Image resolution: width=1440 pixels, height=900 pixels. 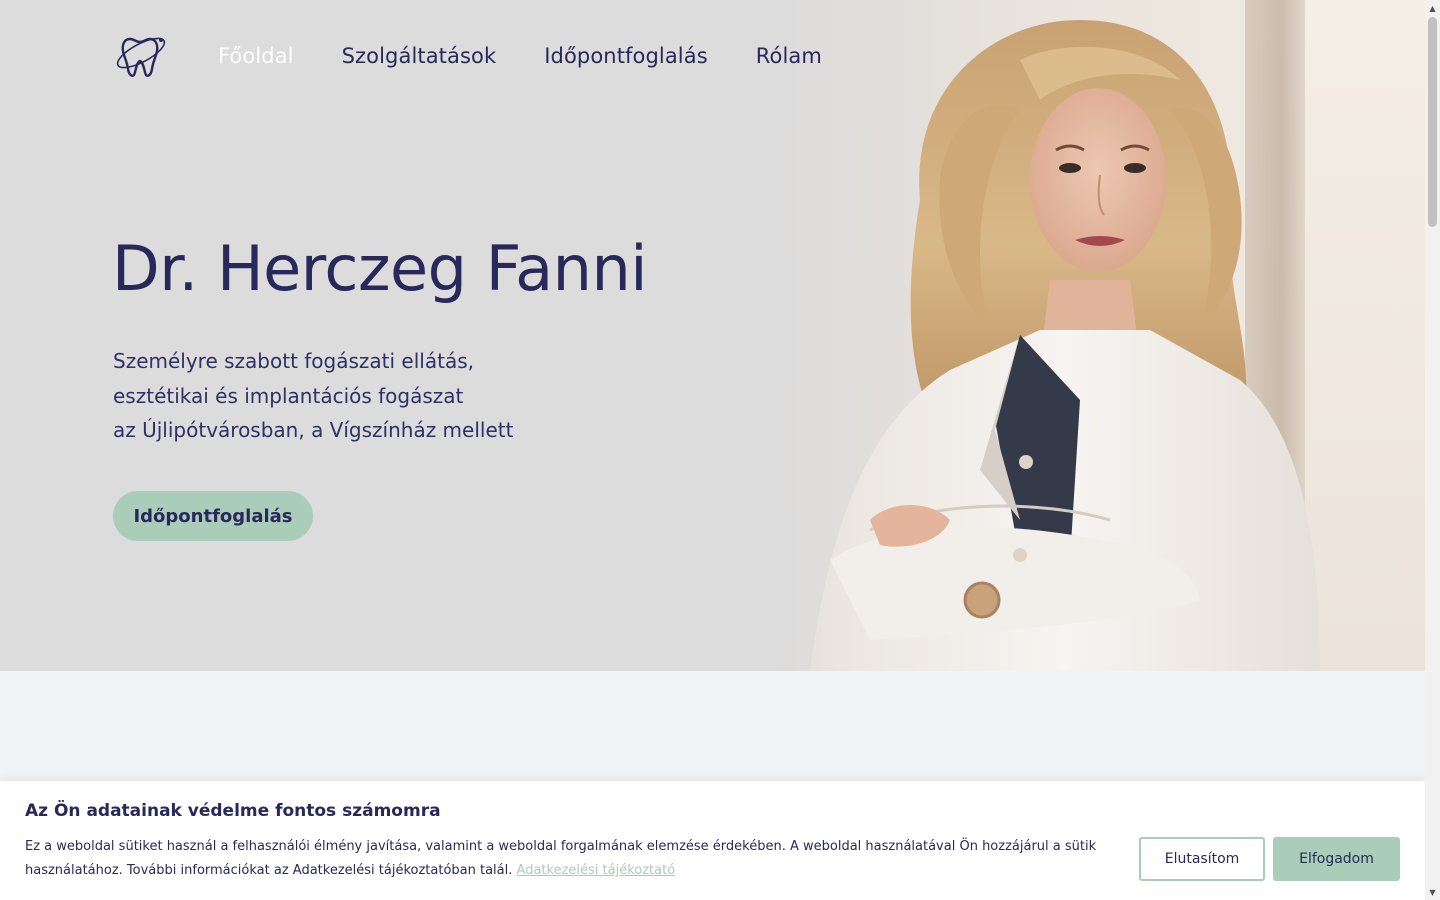 I want to click on nav-link-home: Főoldal, so click(x=256, y=56).